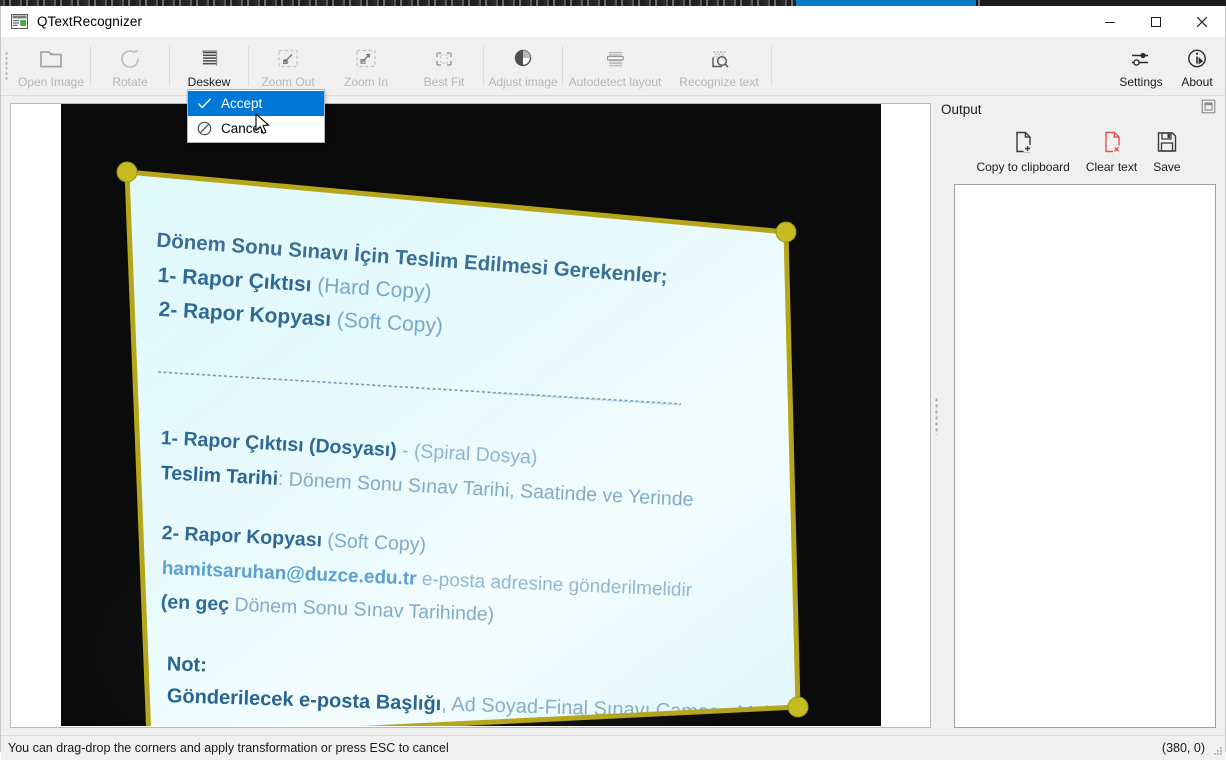 The image size is (1226, 760). I want to click on menu-label-accept: Accept, so click(242, 103).